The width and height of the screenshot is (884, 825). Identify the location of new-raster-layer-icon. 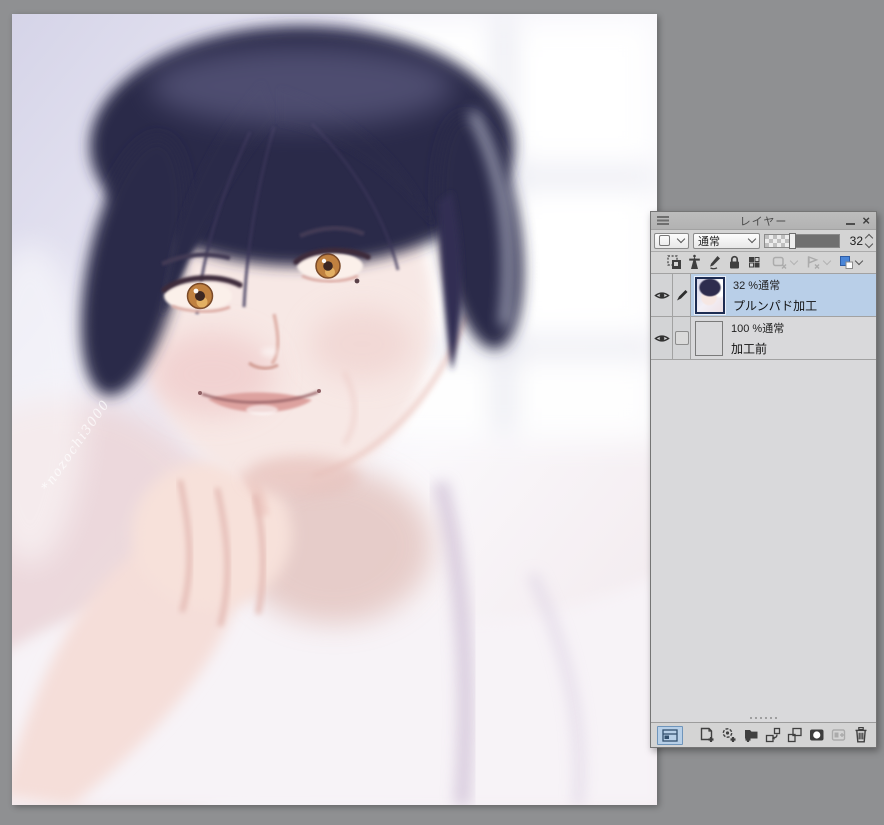
(707, 734).